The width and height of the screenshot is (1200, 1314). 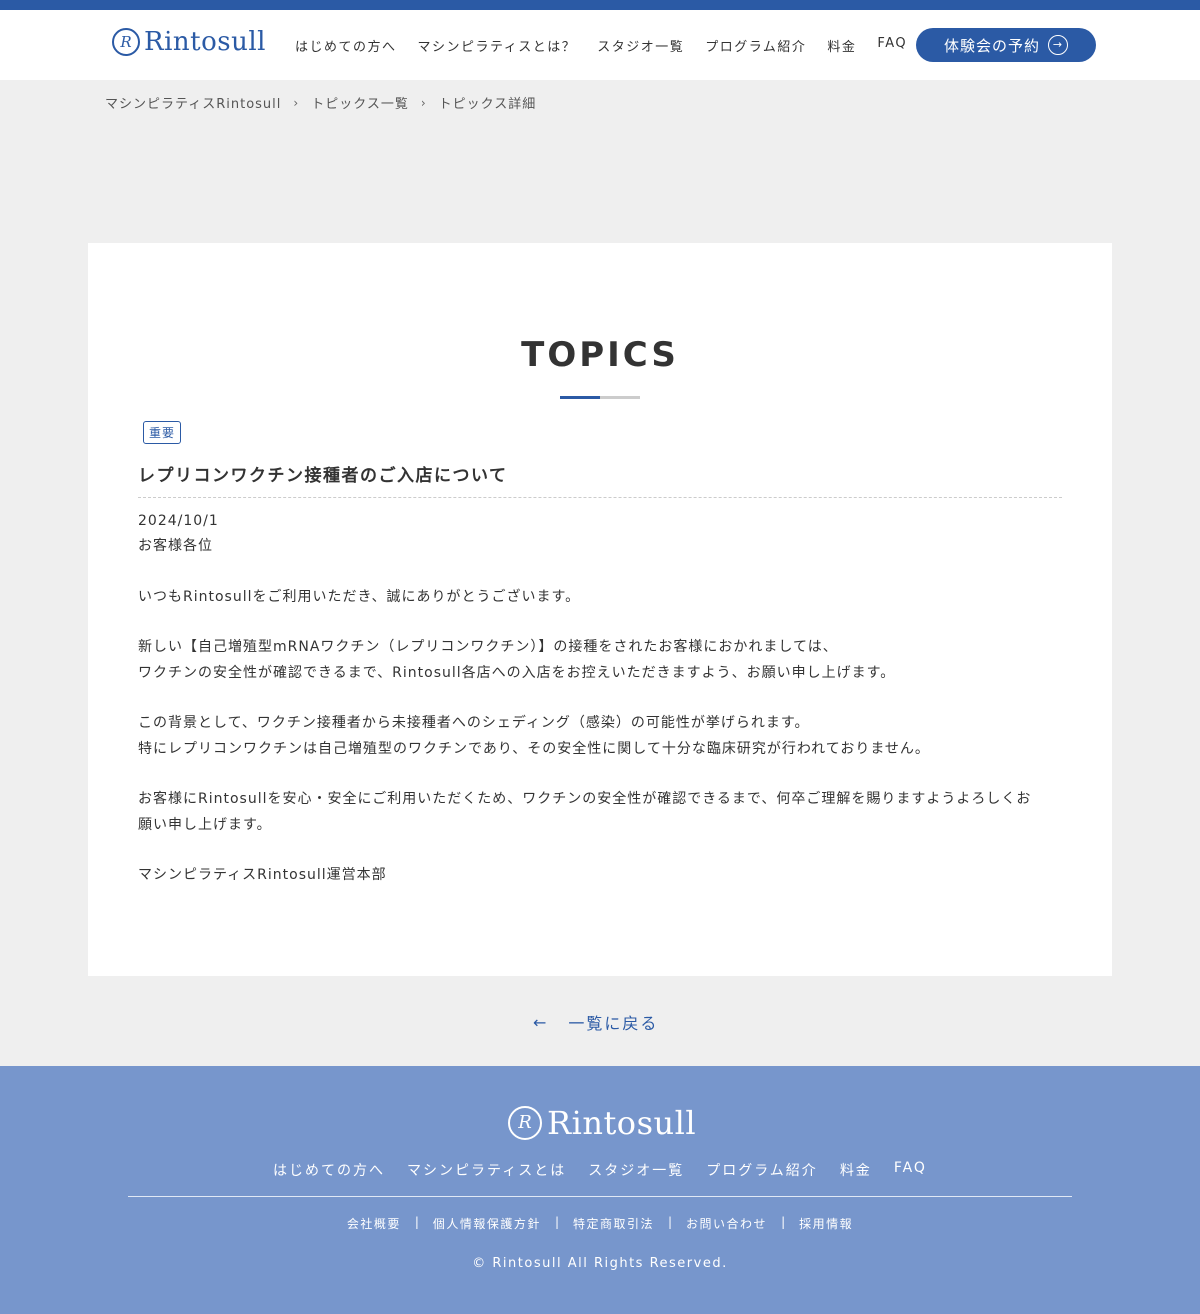 What do you see at coordinates (541, 1022) in the screenshot?
I see `arrow-left-icon: ←` at bounding box center [541, 1022].